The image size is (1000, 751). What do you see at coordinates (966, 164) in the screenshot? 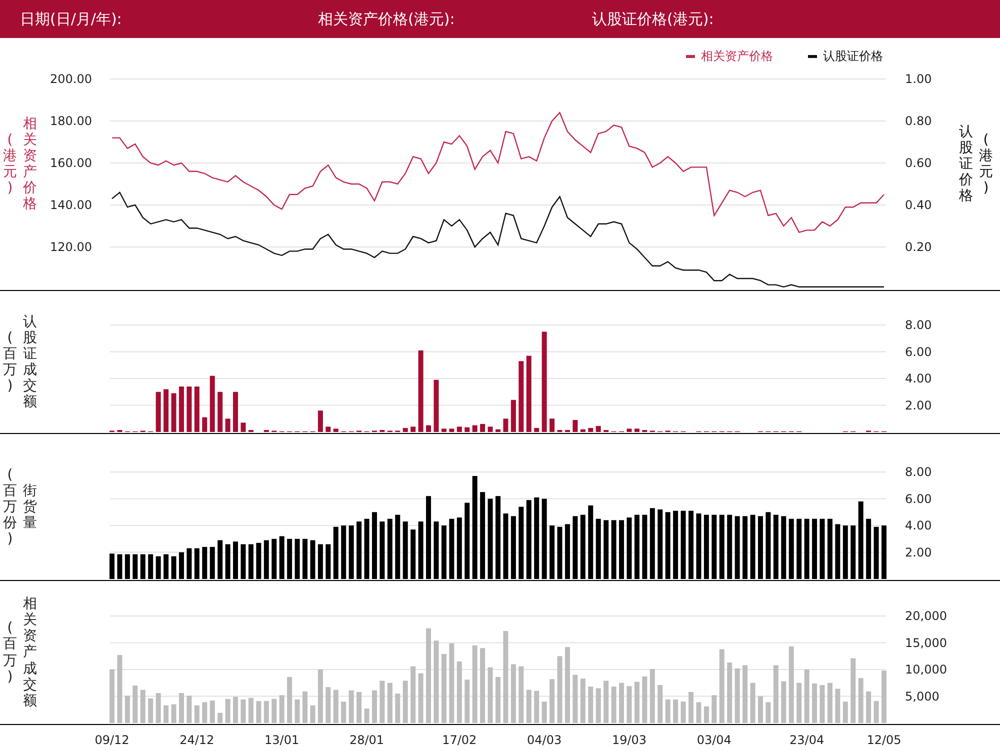
I see `axis-title: 认股证价格` at bounding box center [966, 164].